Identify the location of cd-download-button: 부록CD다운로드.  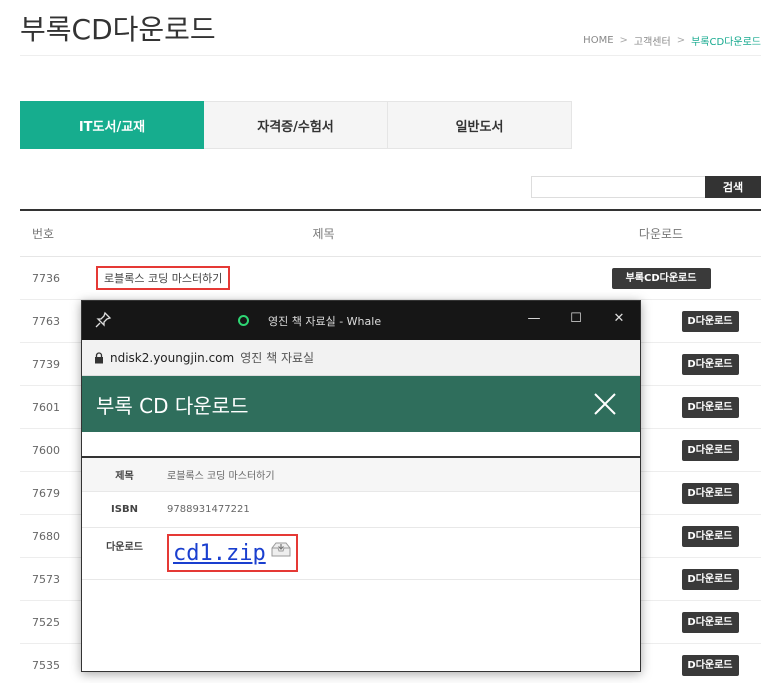
(661, 278).